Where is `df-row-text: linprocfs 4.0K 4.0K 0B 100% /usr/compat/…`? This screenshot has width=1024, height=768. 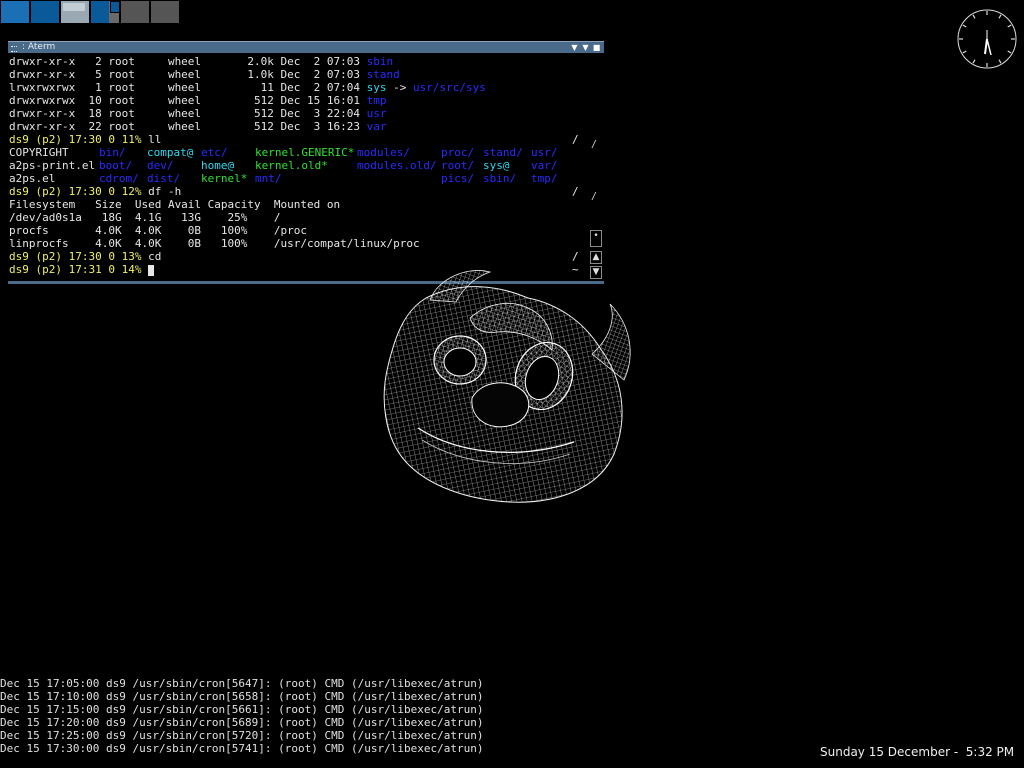 df-row-text: linprocfs 4.0K 4.0K 0B 100% /usr/compat/… is located at coordinates (214, 243).